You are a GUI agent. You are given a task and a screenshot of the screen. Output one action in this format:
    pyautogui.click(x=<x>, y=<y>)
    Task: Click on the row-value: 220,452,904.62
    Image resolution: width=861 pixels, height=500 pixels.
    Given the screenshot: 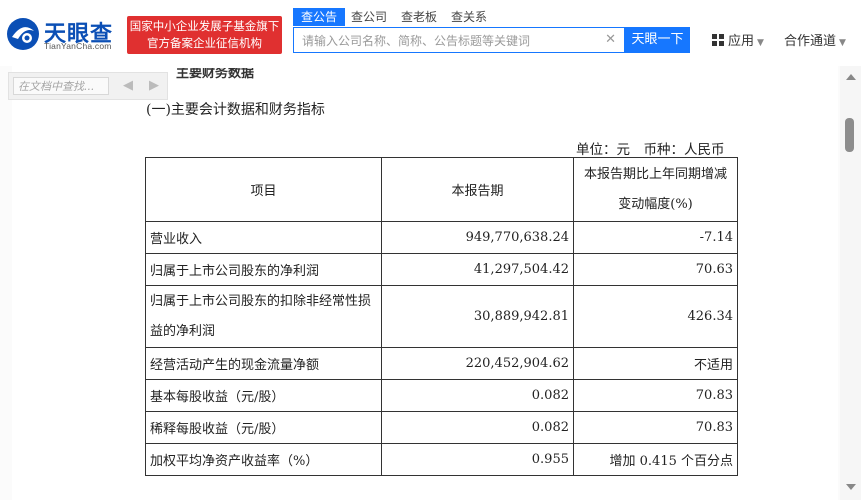 What is the action you would take?
    pyautogui.click(x=477, y=363)
    